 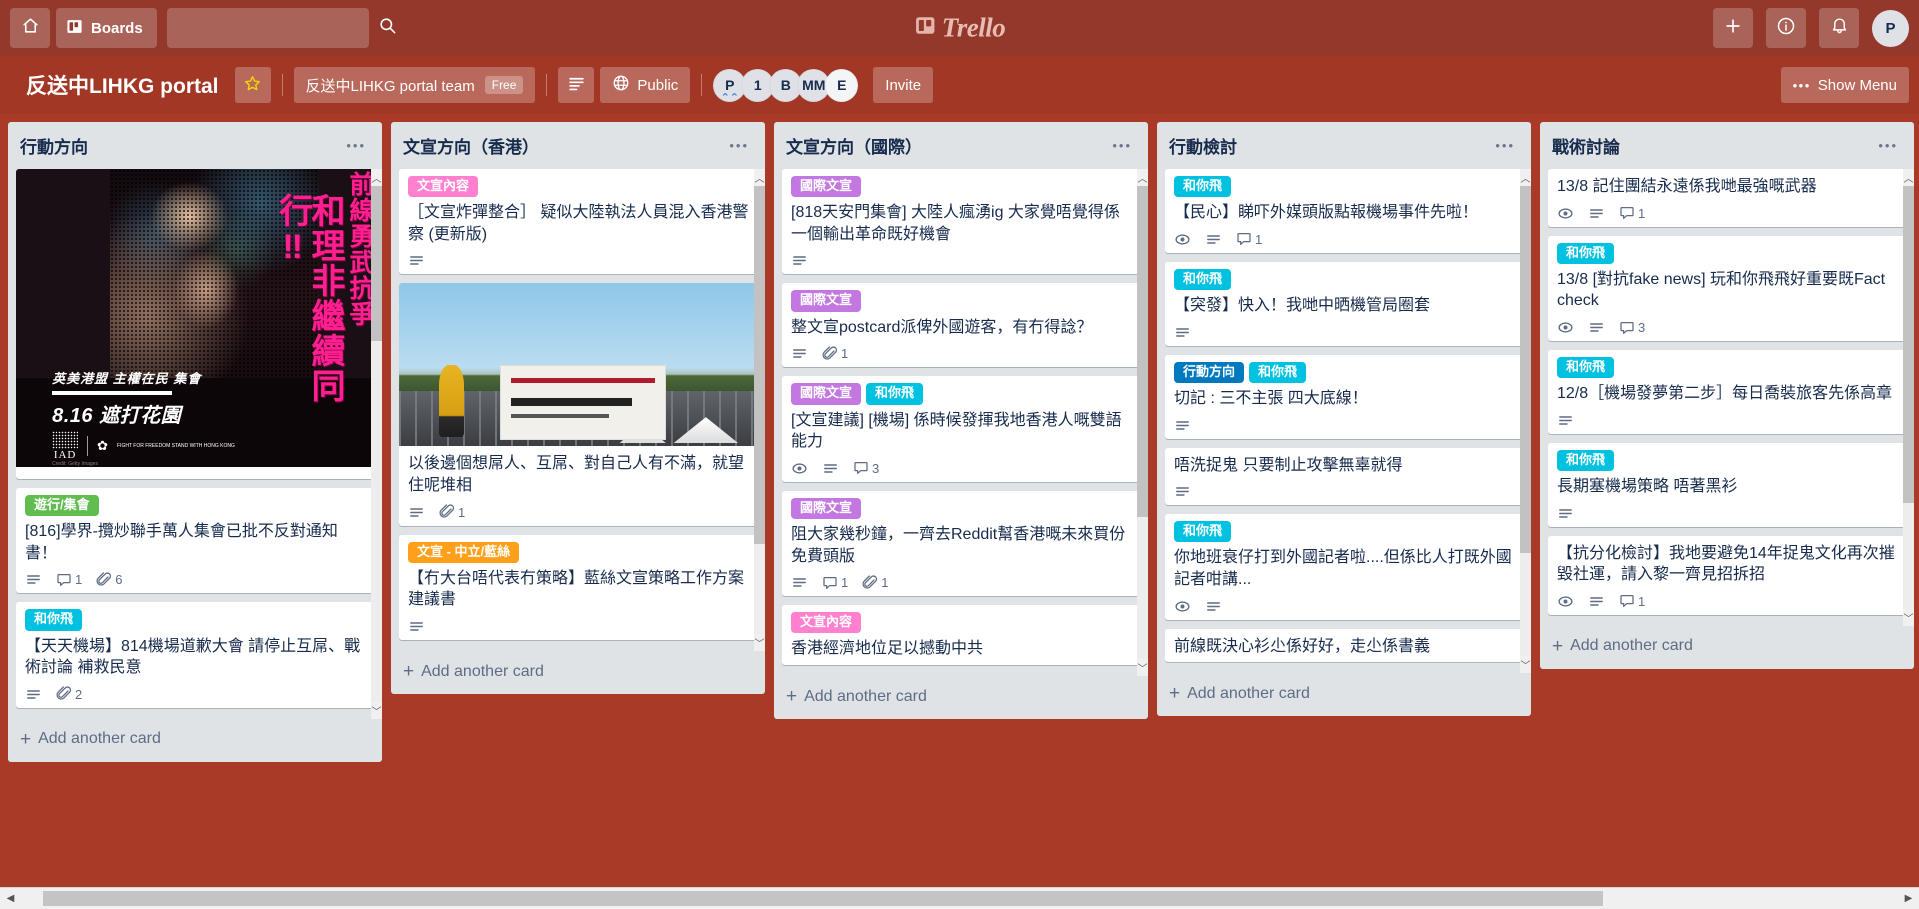 I want to click on board-card: 和你飛 【天天機場】814機場道歉大會 請停止互屌、戰術討論 補救民意 2, so click(x=196, y=655).